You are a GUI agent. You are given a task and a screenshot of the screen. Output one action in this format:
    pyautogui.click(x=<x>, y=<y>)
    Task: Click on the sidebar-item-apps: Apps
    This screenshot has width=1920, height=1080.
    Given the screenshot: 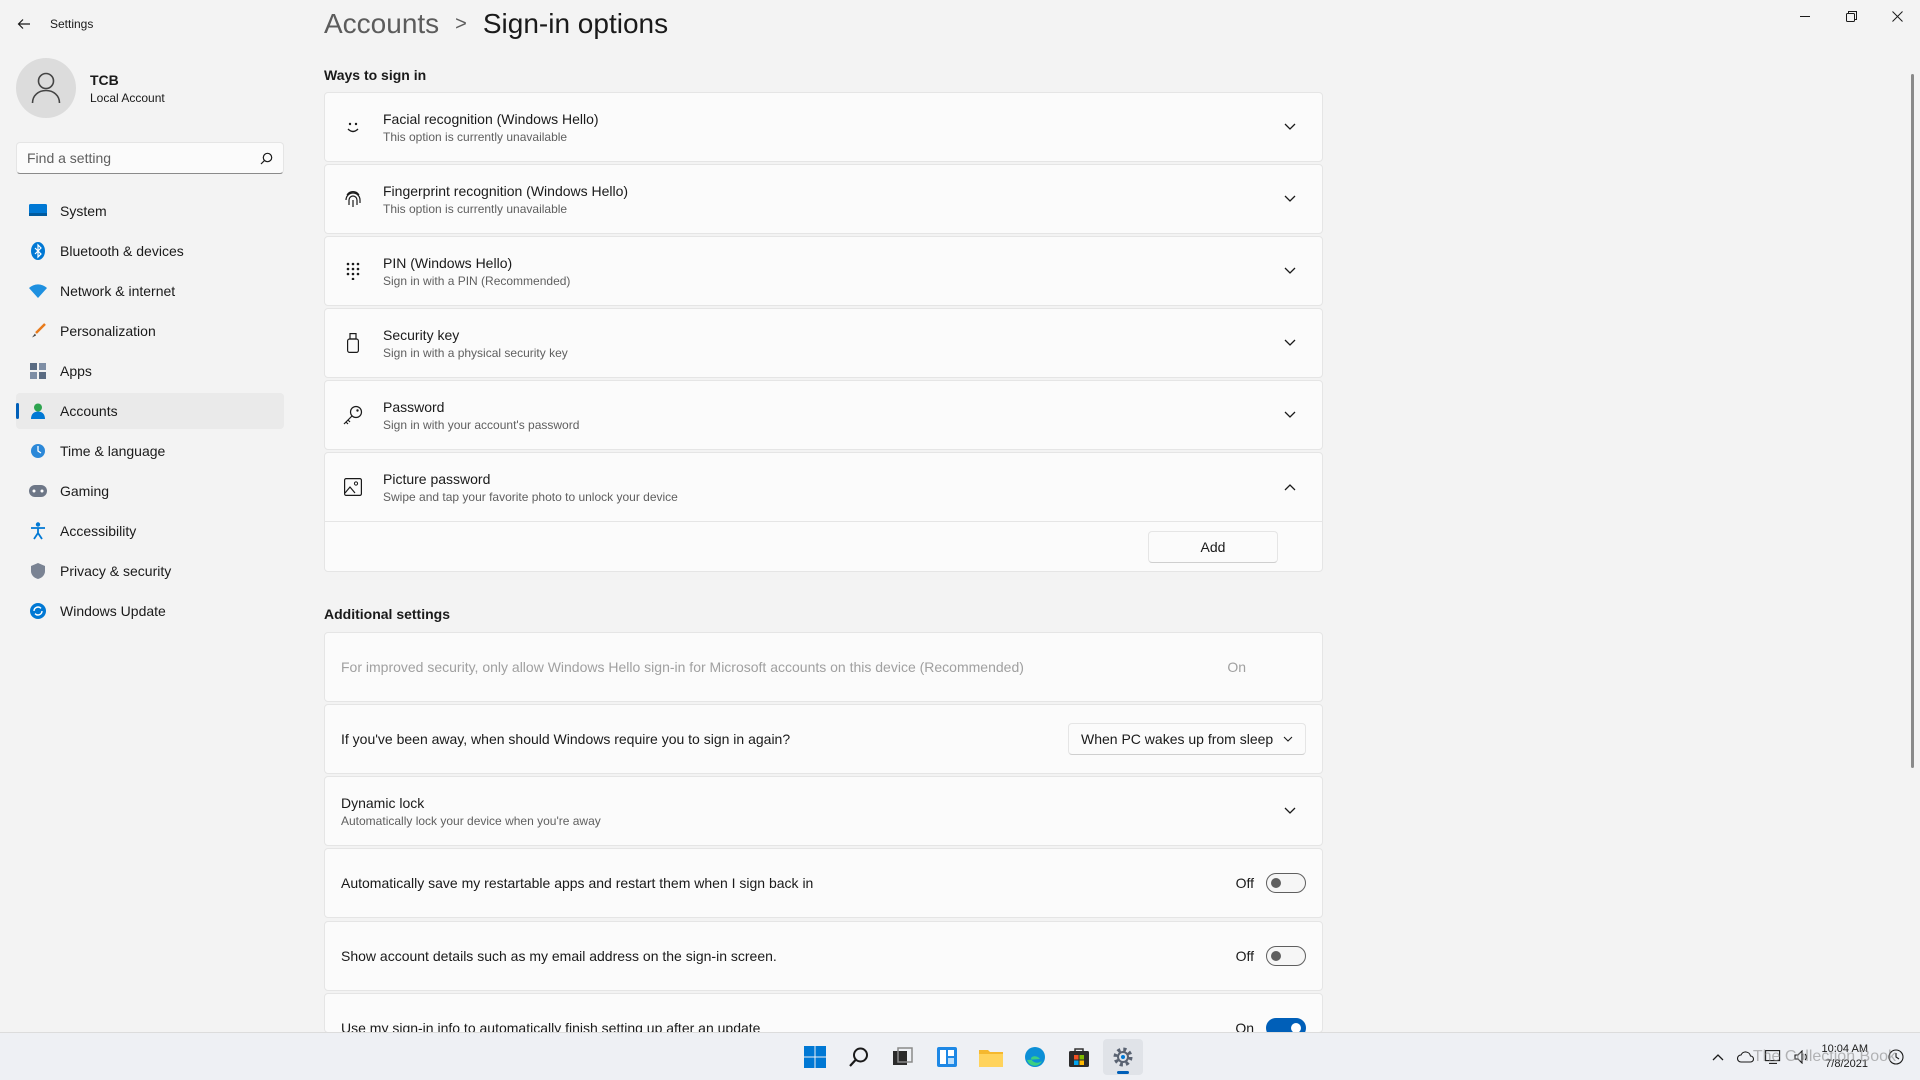 What is the action you would take?
    pyautogui.click(x=150, y=371)
    